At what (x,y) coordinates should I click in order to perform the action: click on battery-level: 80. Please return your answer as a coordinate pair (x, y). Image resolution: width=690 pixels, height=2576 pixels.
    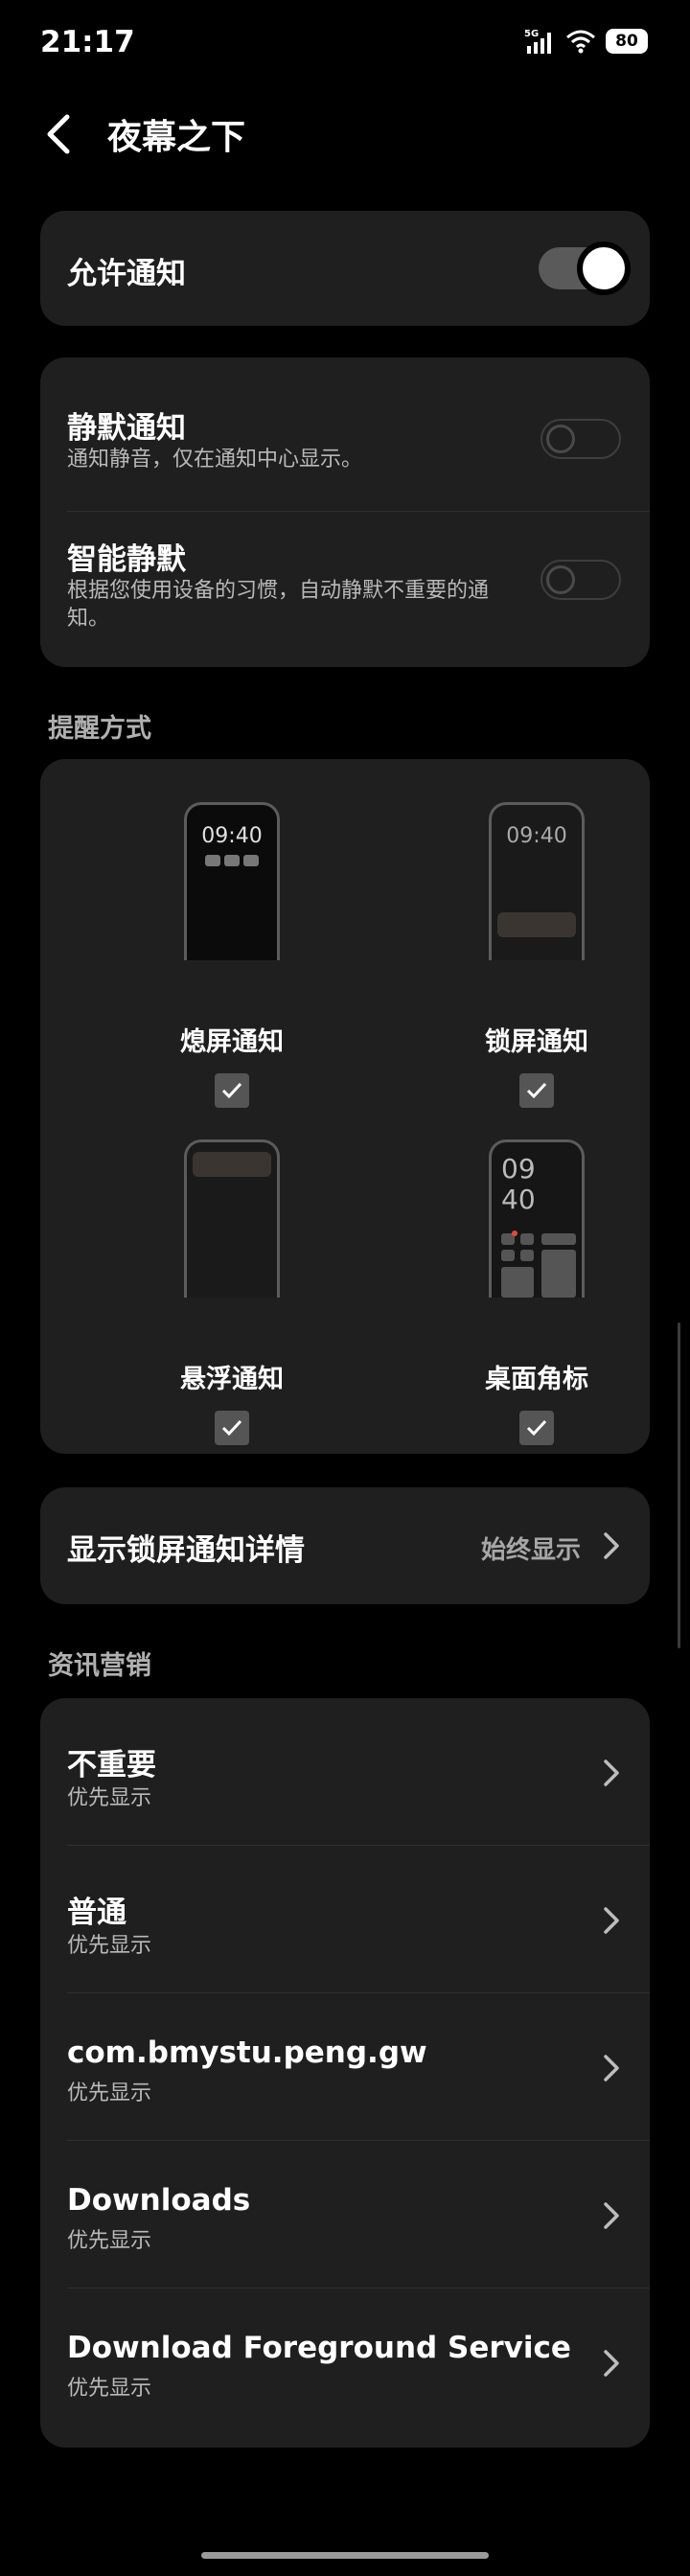
    Looking at the image, I should click on (626, 41).